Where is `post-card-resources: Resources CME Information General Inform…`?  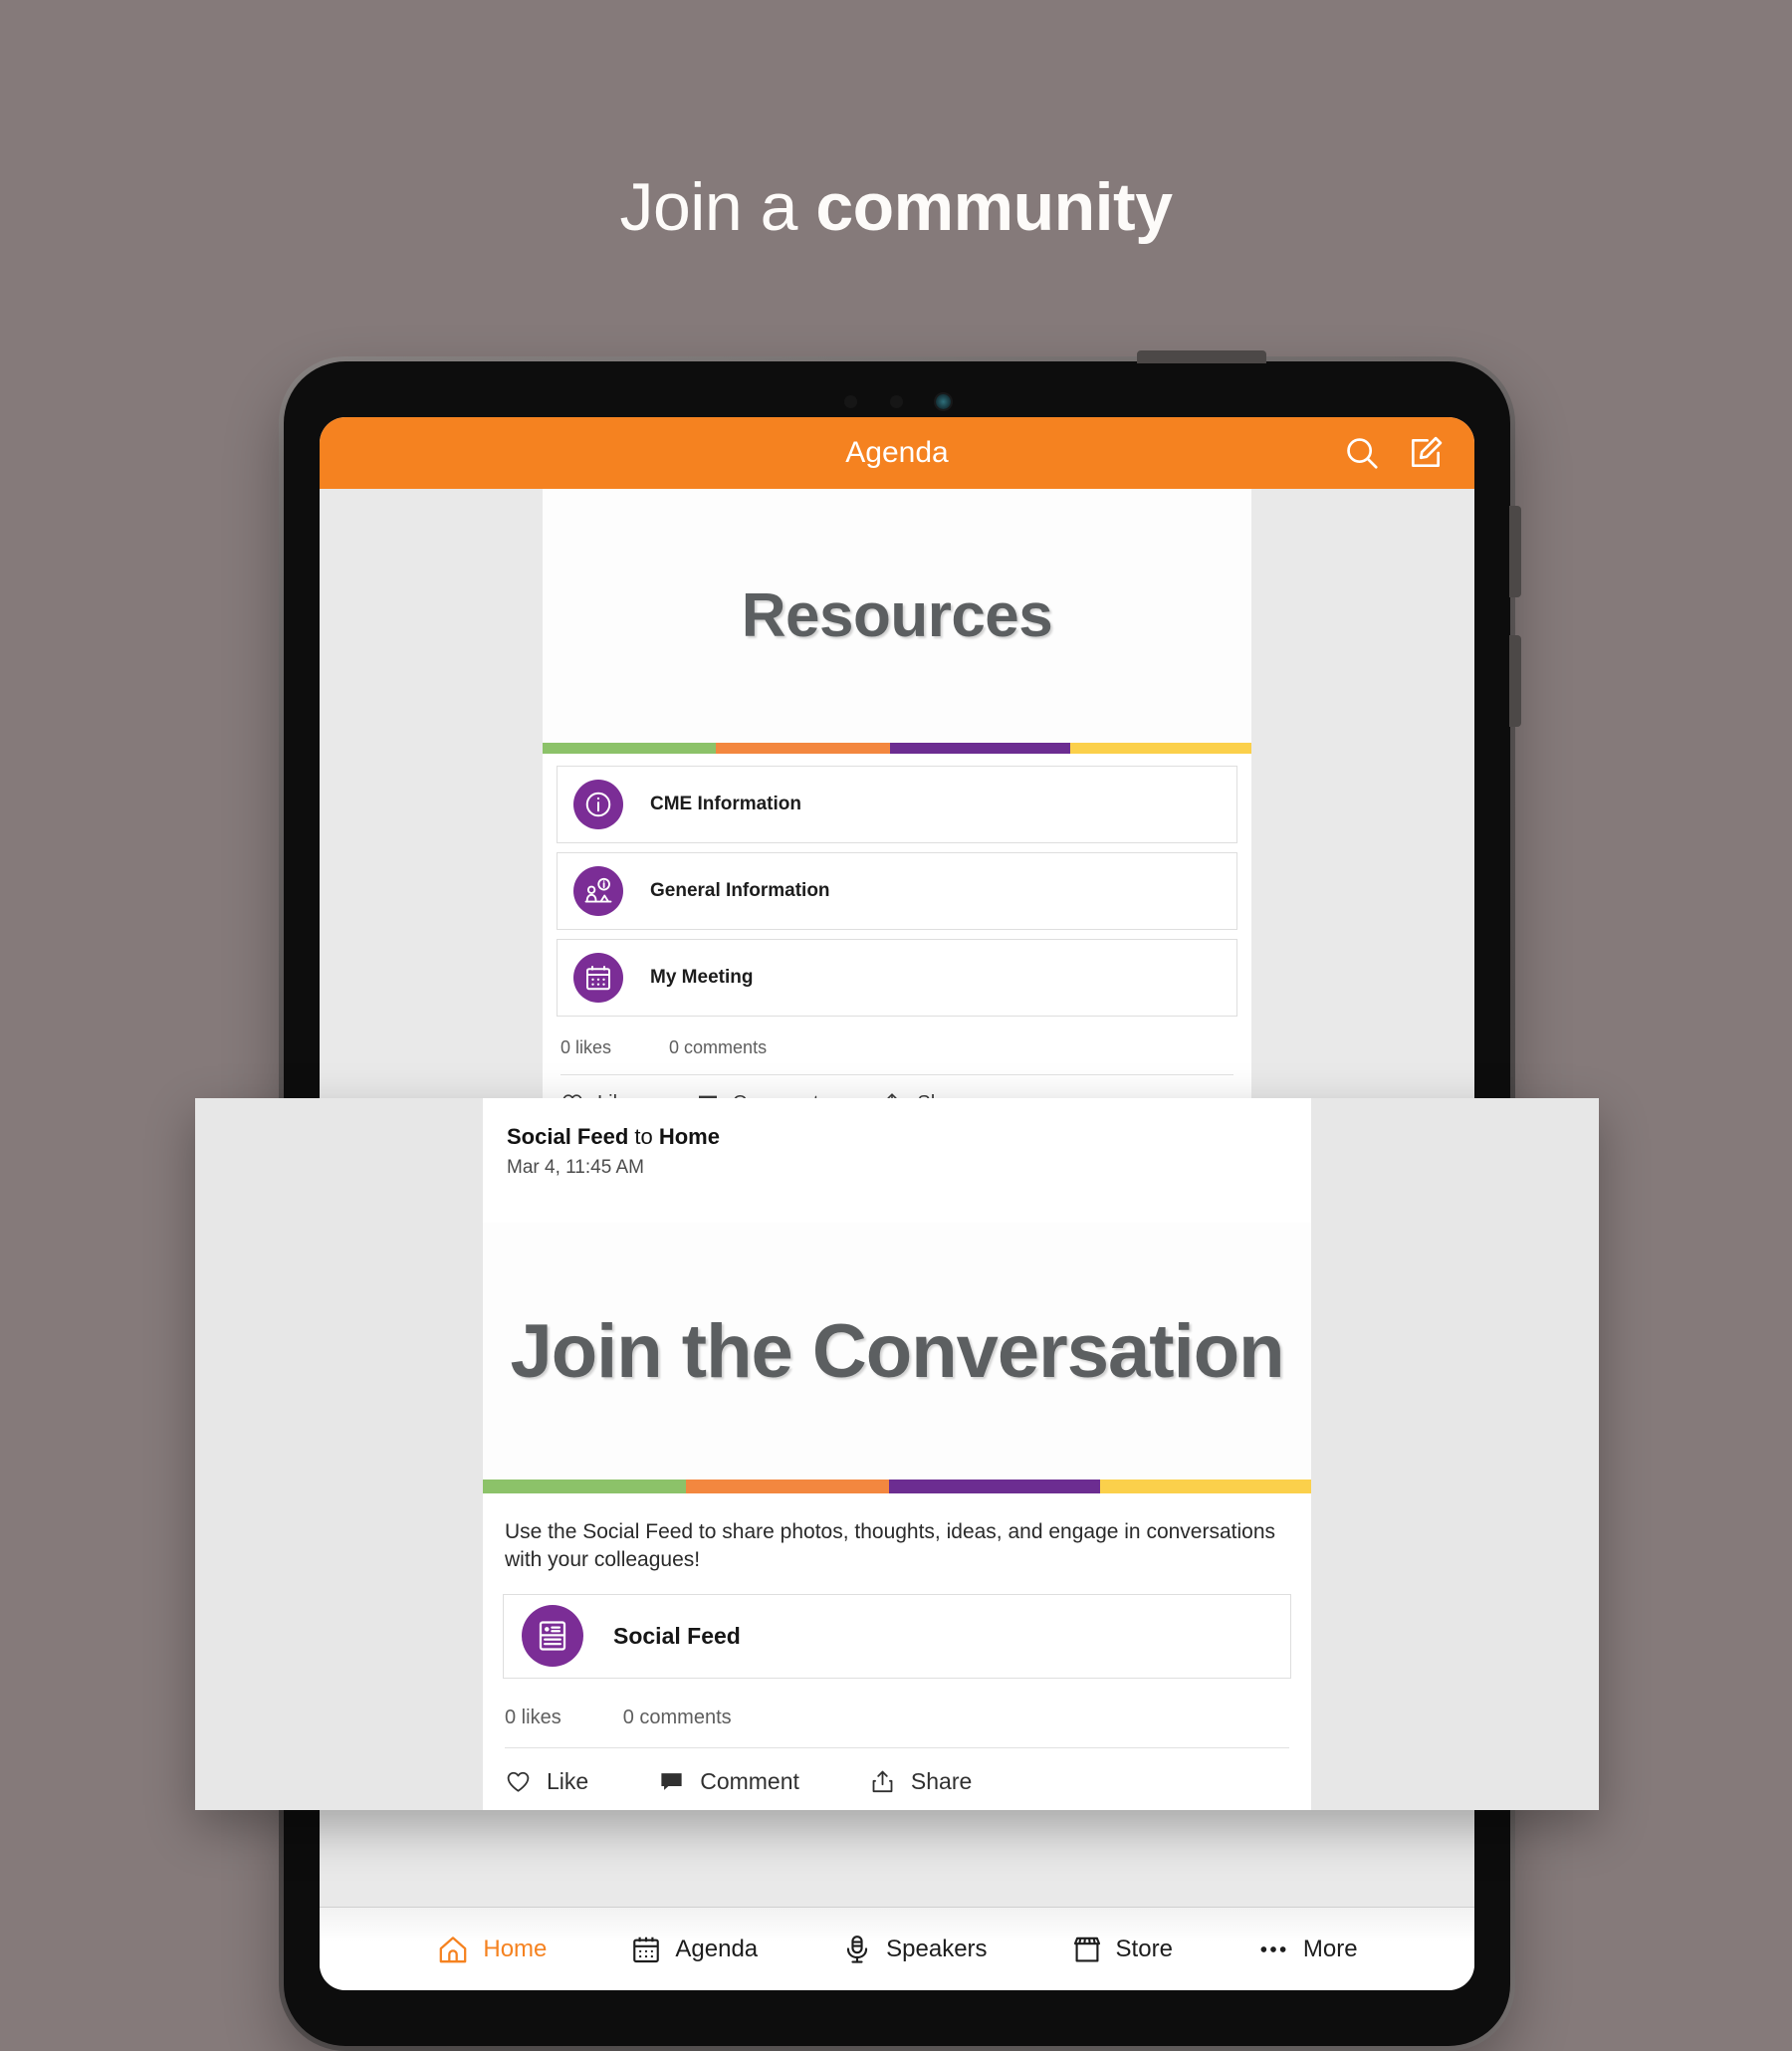
post-card-resources: Resources CME Information General Inform… is located at coordinates (897, 812).